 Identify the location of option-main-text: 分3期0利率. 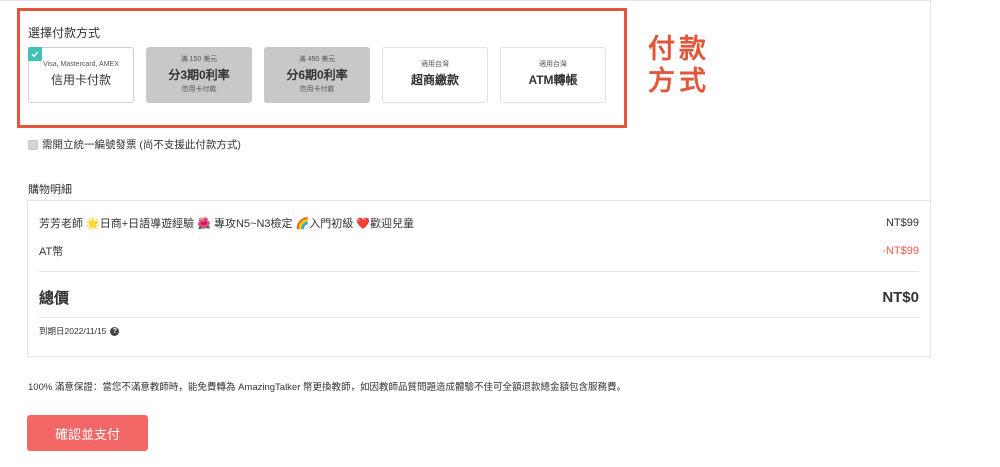
(199, 75).